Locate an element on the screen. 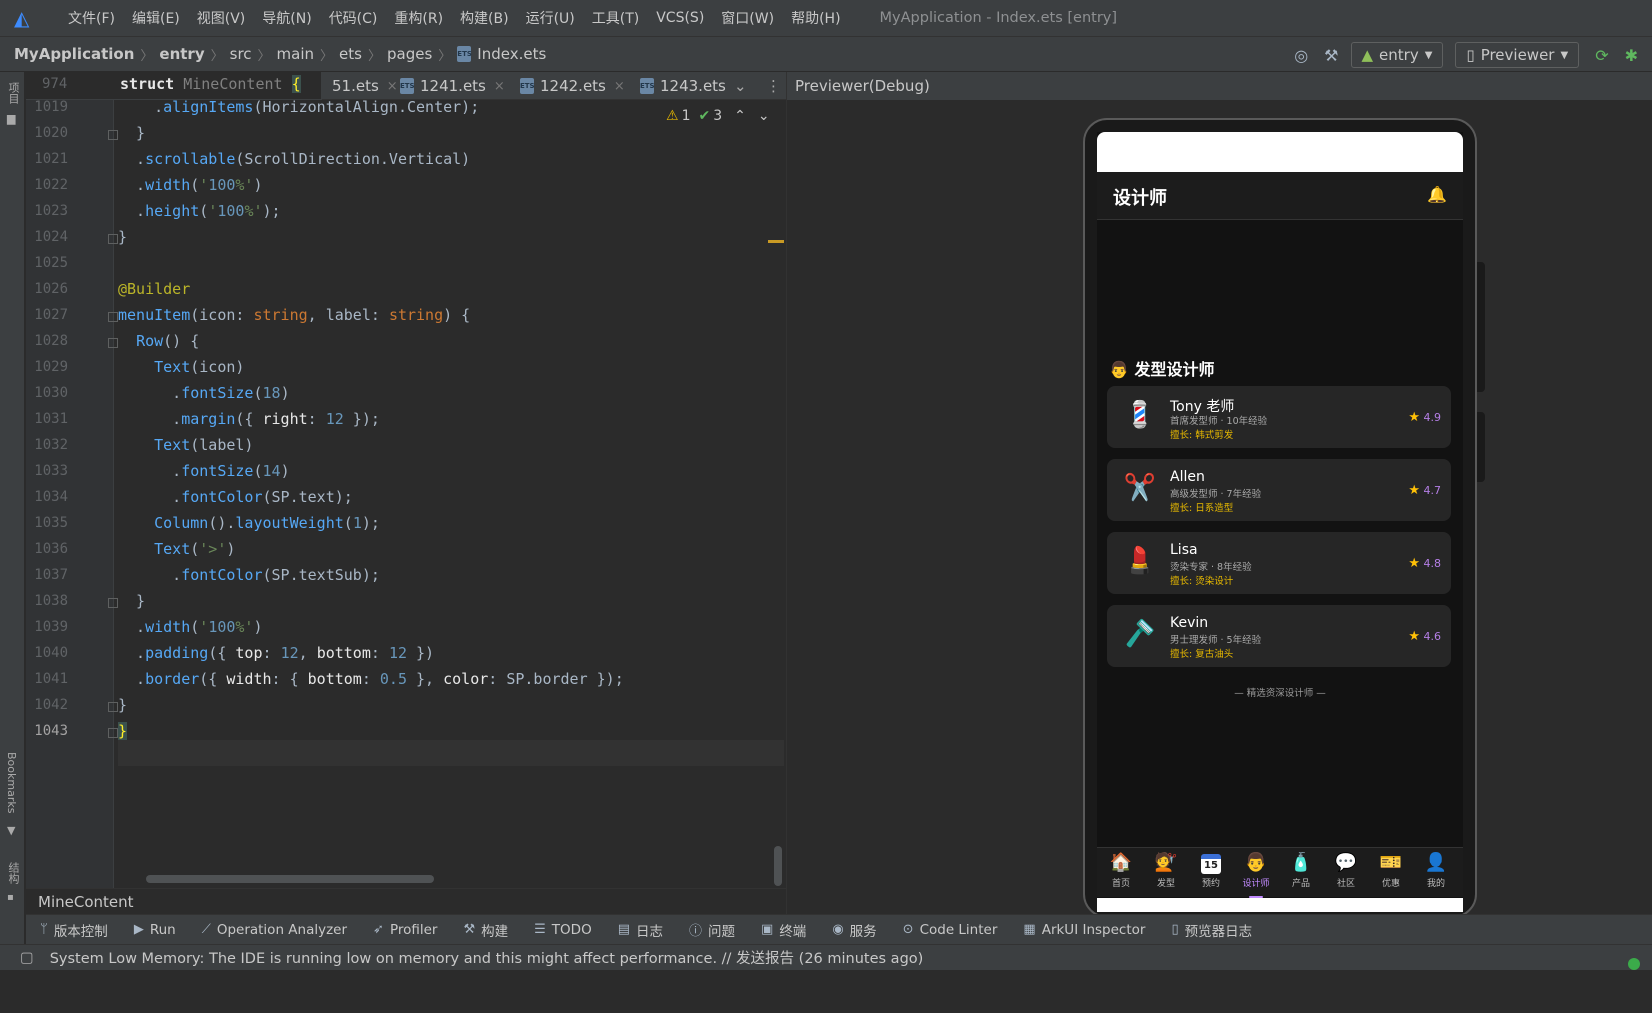 The image size is (1652, 1013). menu-edit: 编辑(E) is located at coordinates (156, 18).